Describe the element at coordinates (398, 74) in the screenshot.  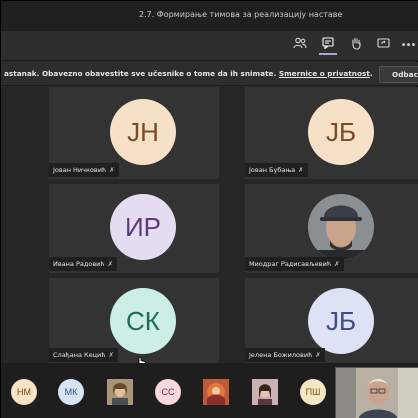
I see `dismiss-button: Odbaci` at that location.